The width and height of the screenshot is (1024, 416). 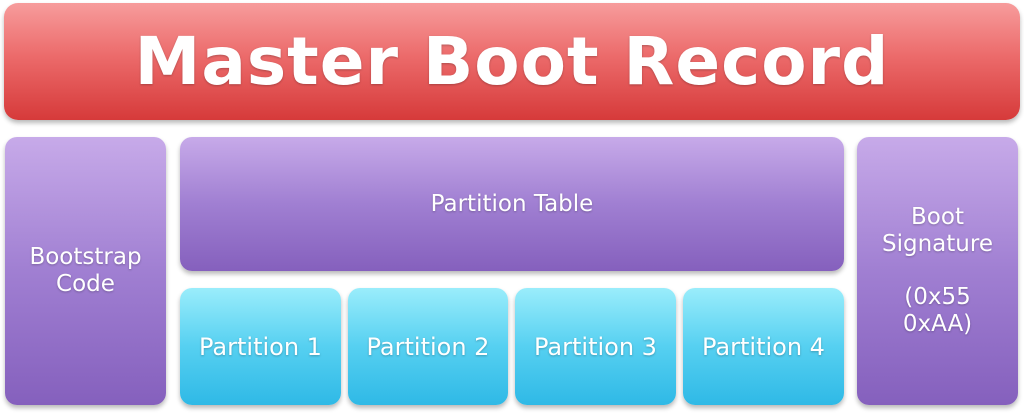 I want to click on partition-1-block: Partition 1, so click(x=260, y=346).